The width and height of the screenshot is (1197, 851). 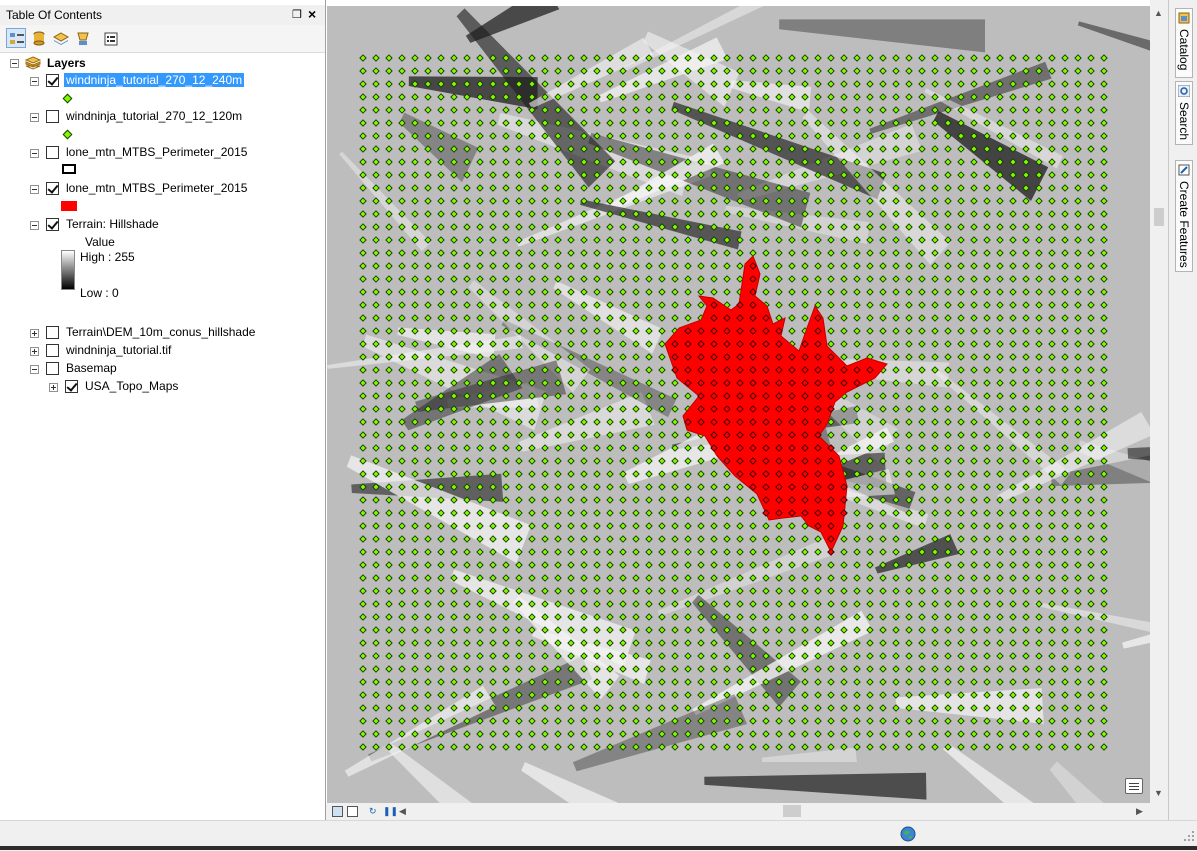 I want to click on scroll-left-icon: ◀, so click(x=402, y=811).